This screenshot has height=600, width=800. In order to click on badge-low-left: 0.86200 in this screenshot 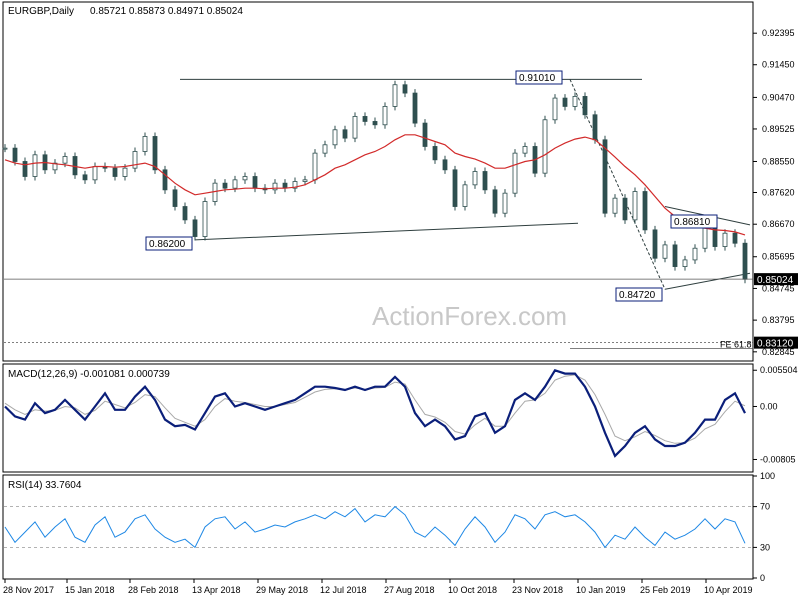, I will do `click(169, 243)`.